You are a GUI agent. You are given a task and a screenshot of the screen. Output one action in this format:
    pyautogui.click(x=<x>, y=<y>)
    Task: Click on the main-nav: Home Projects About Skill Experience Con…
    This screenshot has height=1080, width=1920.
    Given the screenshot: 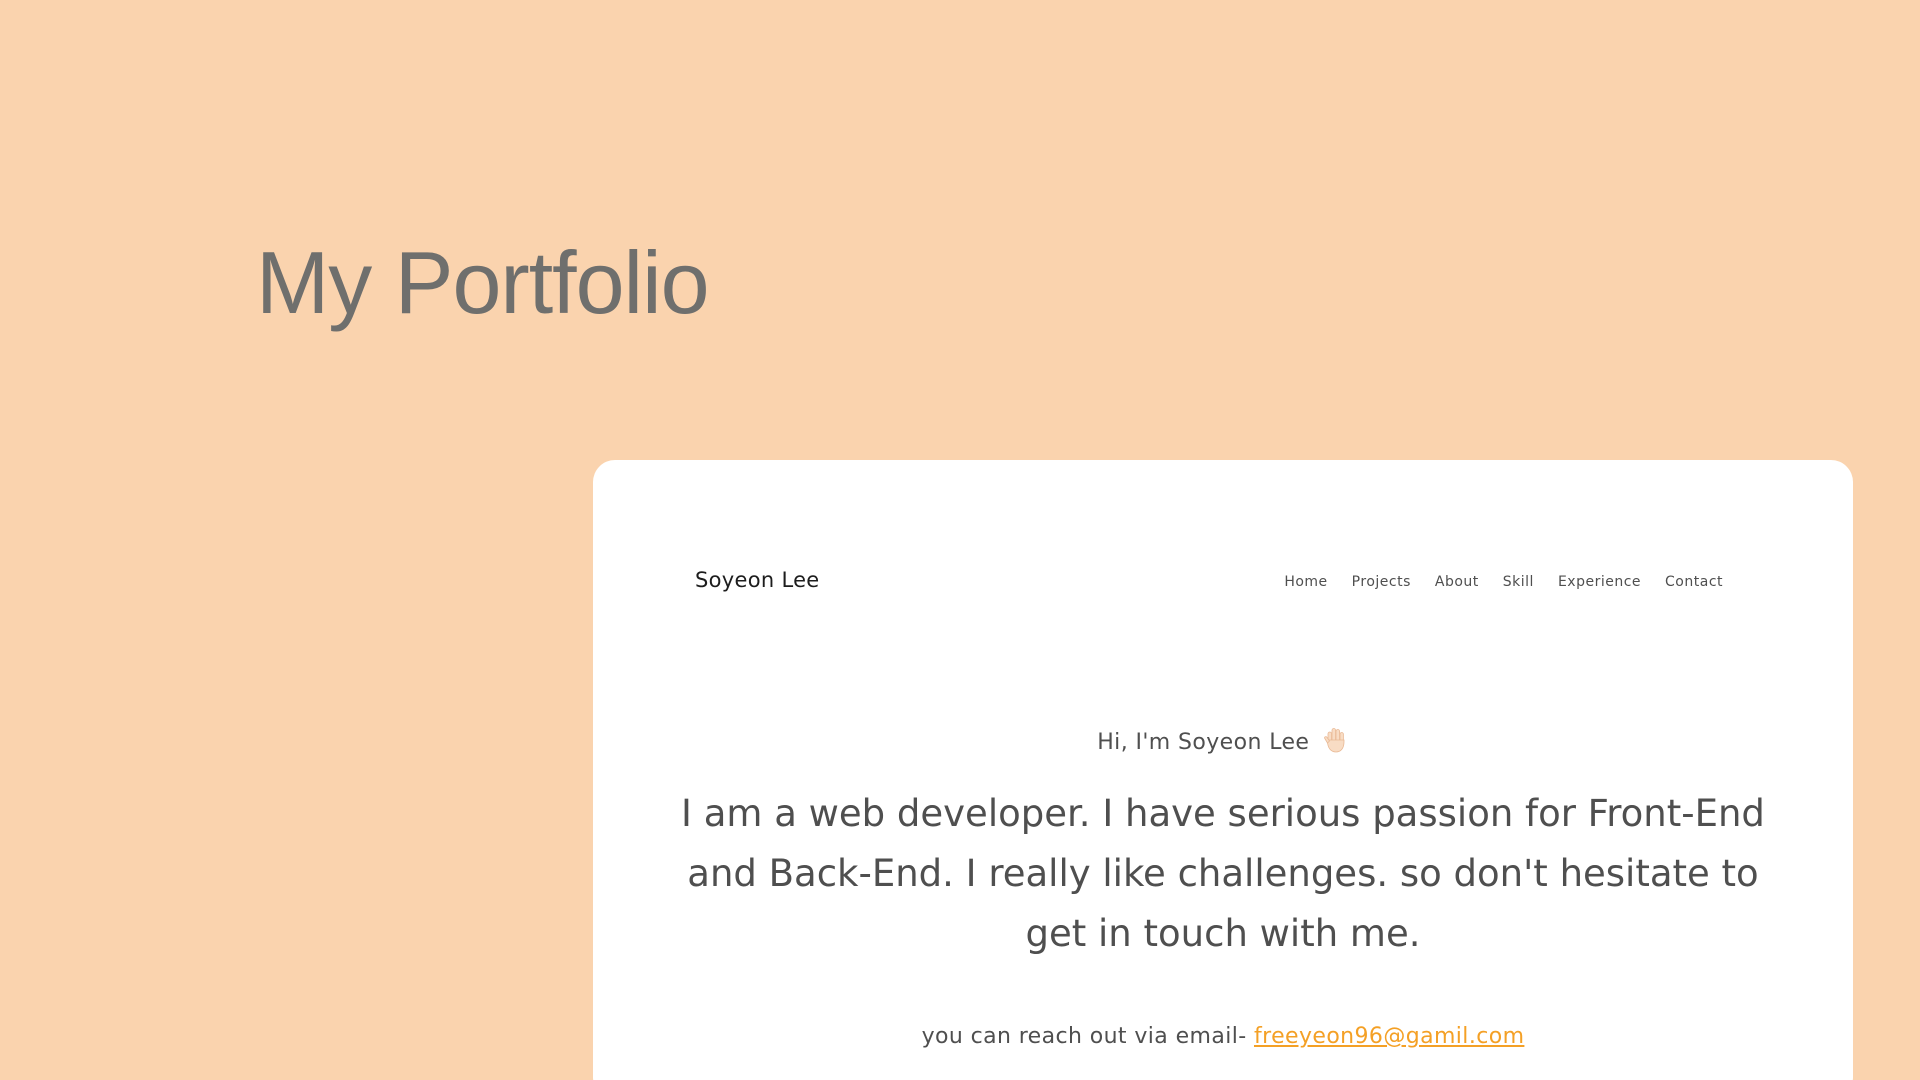 What is the action you would take?
    pyautogui.click(x=1503, y=582)
    